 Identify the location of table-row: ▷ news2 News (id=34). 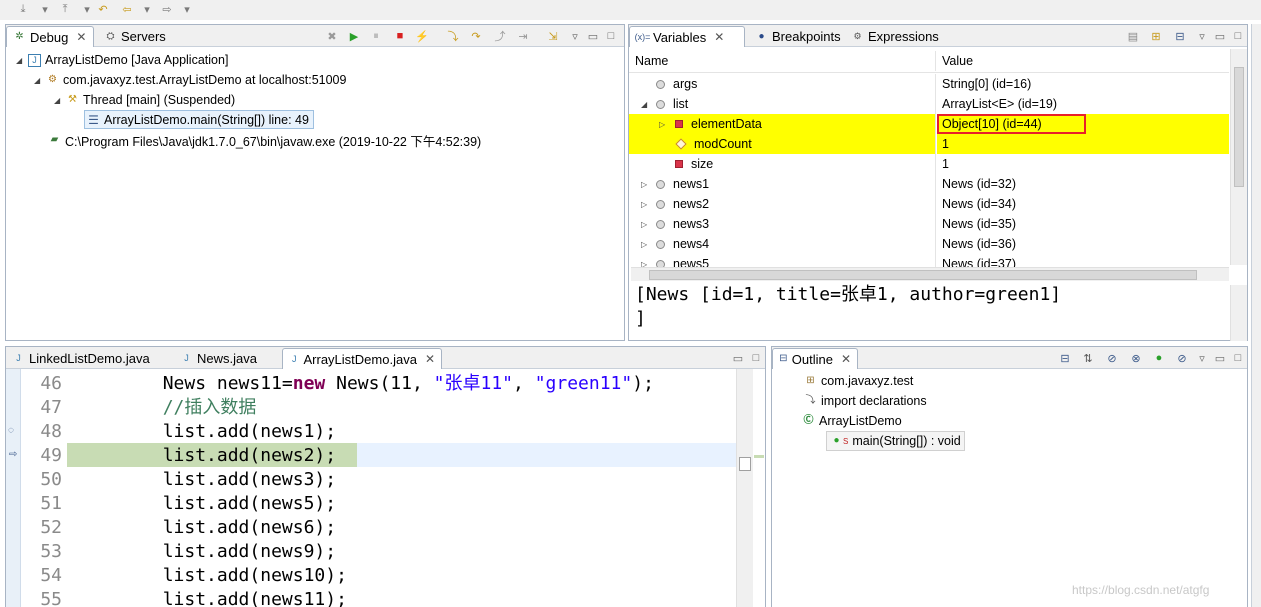
(929, 204).